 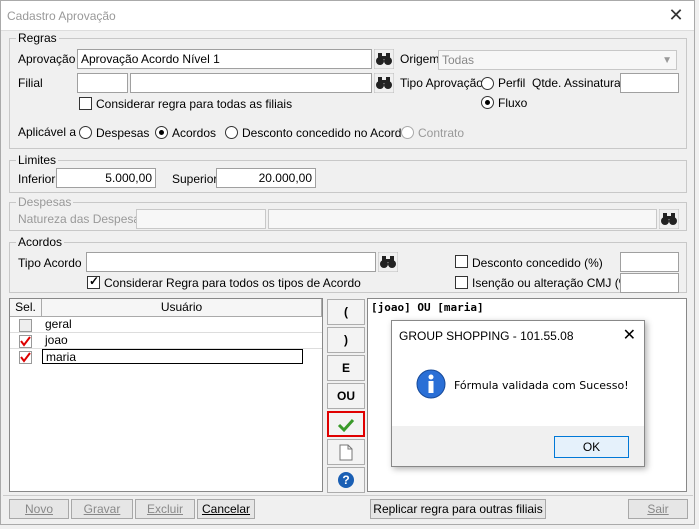 What do you see at coordinates (461, 282) in the screenshot?
I see `isencao-checkbox` at bounding box center [461, 282].